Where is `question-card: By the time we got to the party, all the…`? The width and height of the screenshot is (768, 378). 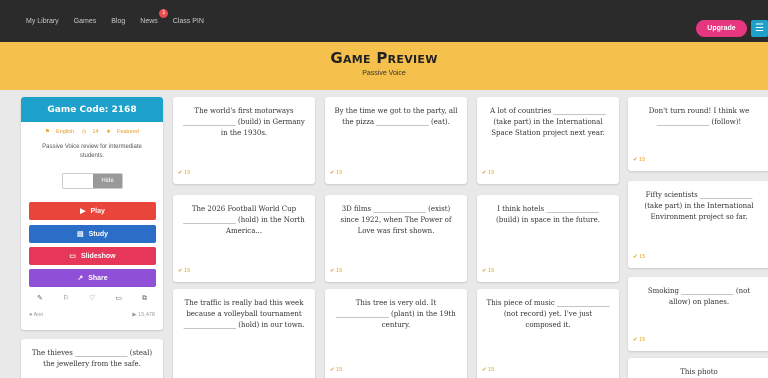 question-card: By the time we got to the party, all the… is located at coordinates (396, 140).